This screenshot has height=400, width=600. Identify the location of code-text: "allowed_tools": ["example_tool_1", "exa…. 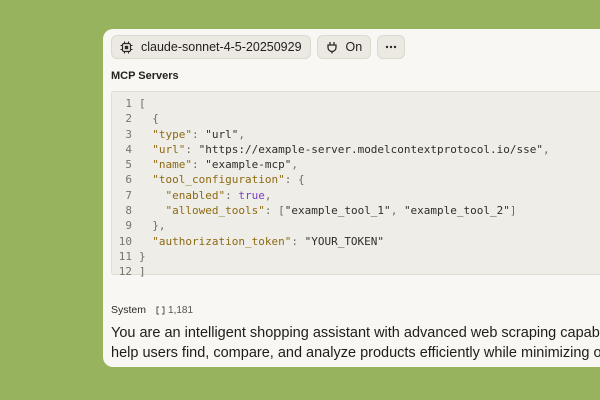
(341, 211).